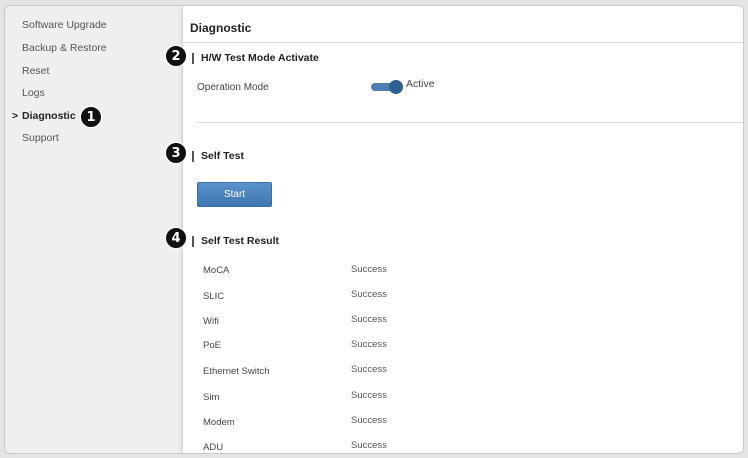 This screenshot has width=748, height=458. I want to click on callout-badge-3: 3, so click(176, 153).